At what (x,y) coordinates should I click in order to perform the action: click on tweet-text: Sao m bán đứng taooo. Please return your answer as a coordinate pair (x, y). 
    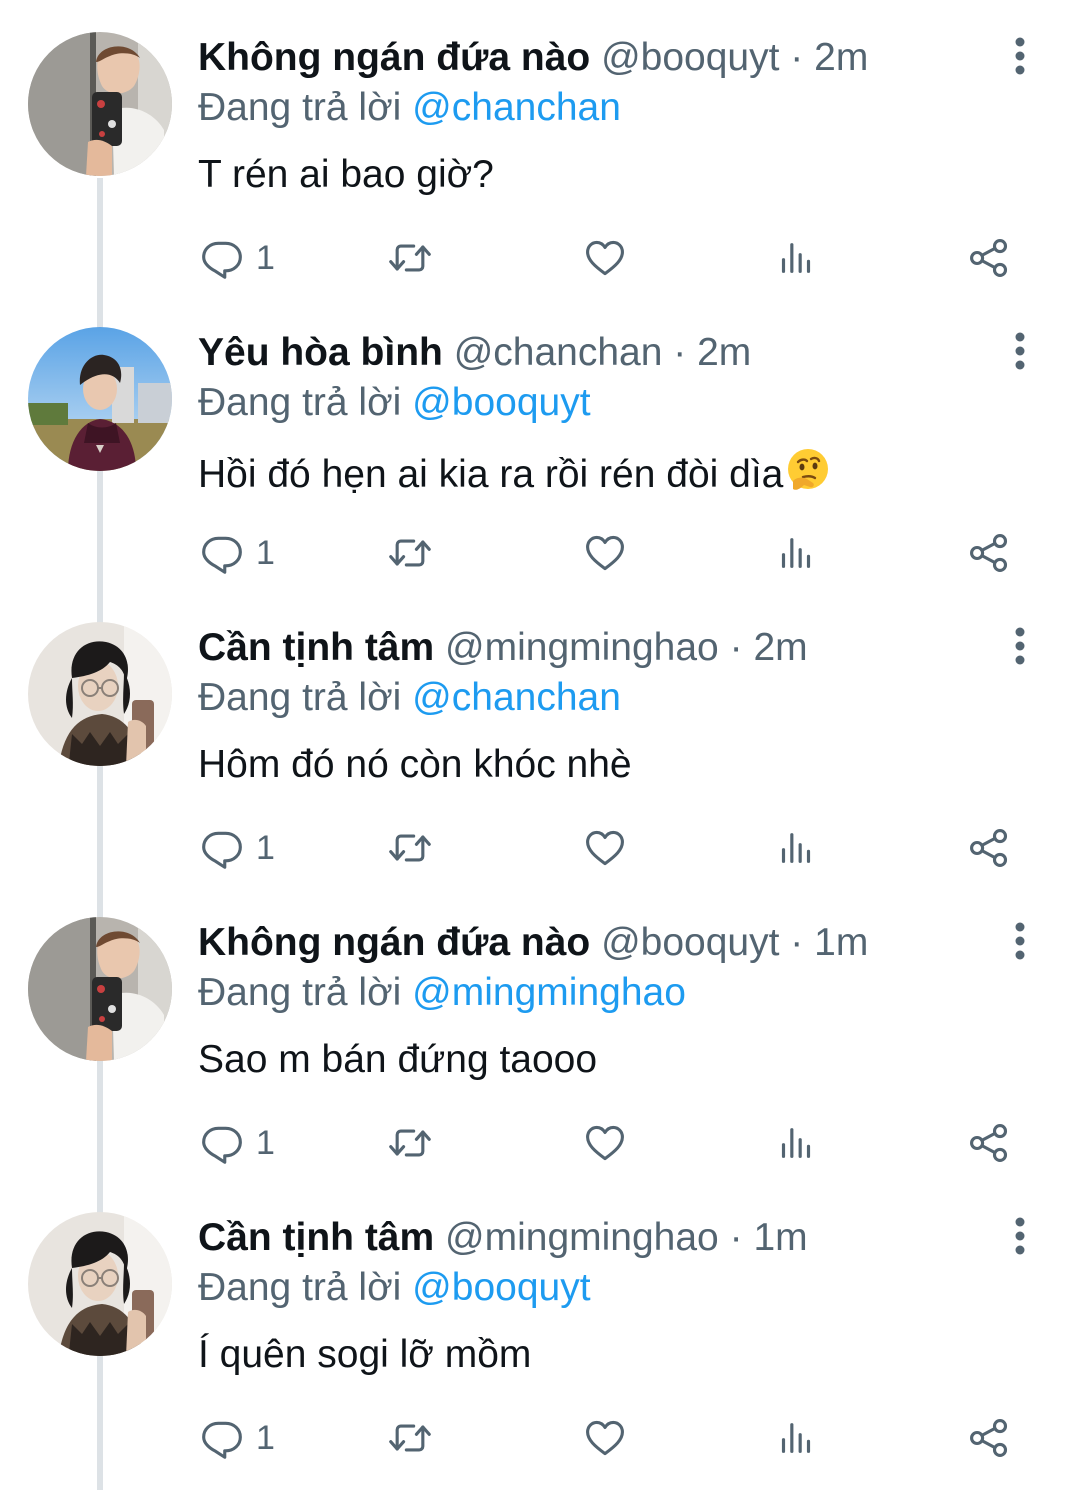
    Looking at the image, I should click on (397, 1060).